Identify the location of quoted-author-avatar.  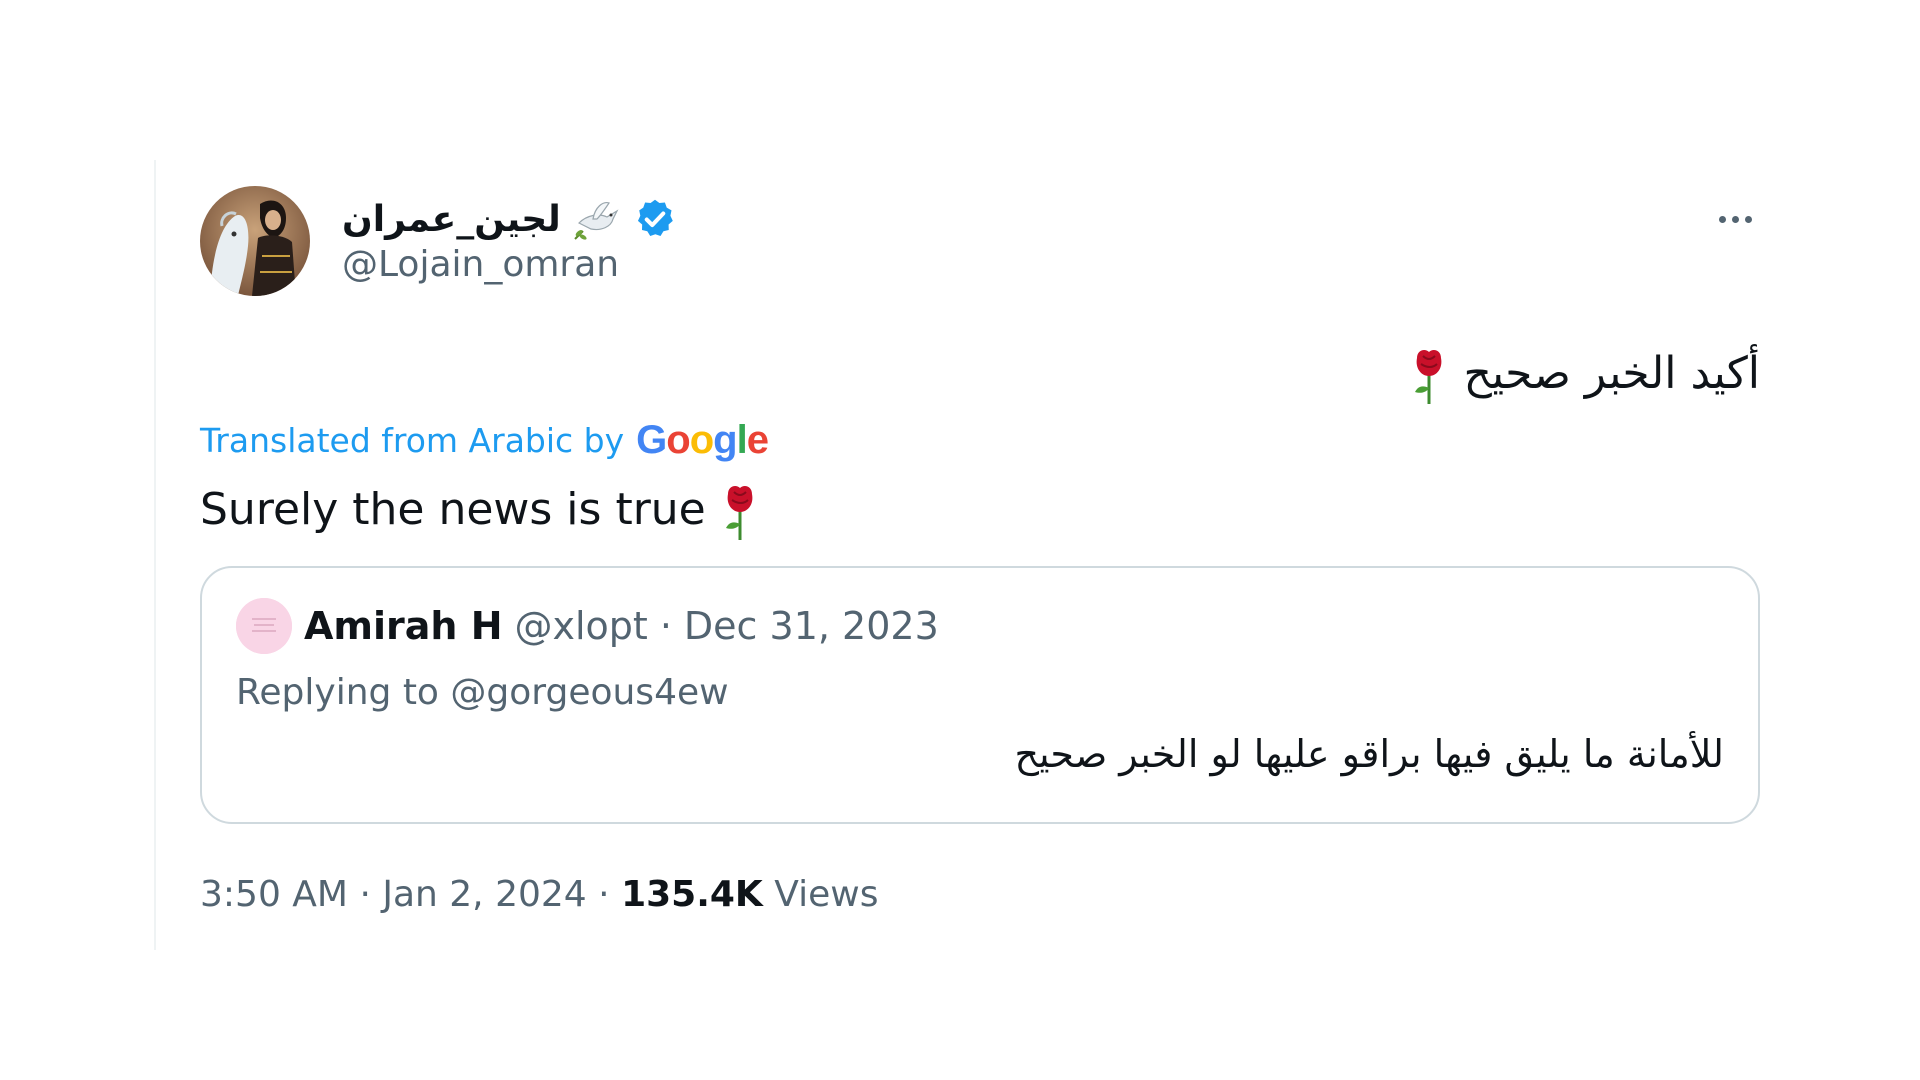
(264, 626).